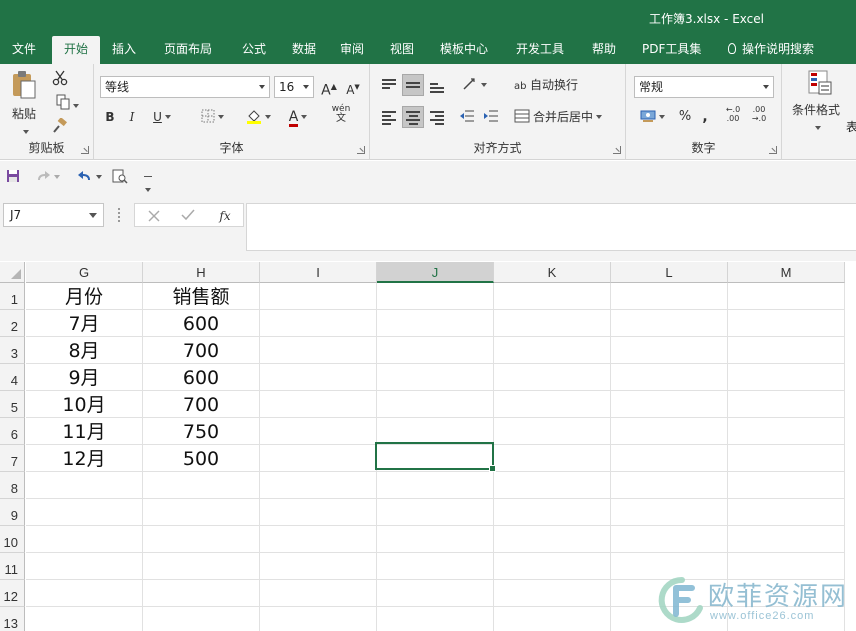  What do you see at coordinates (669, 377) in the screenshot?
I see `cell-l4` at bounding box center [669, 377].